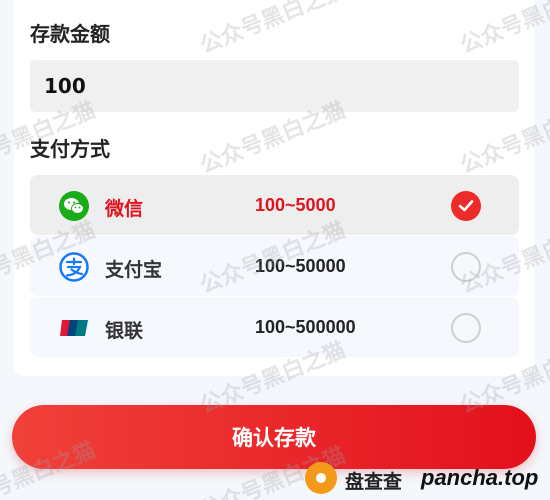  What do you see at coordinates (321, 478) in the screenshot?
I see `brand-logo-icon` at bounding box center [321, 478].